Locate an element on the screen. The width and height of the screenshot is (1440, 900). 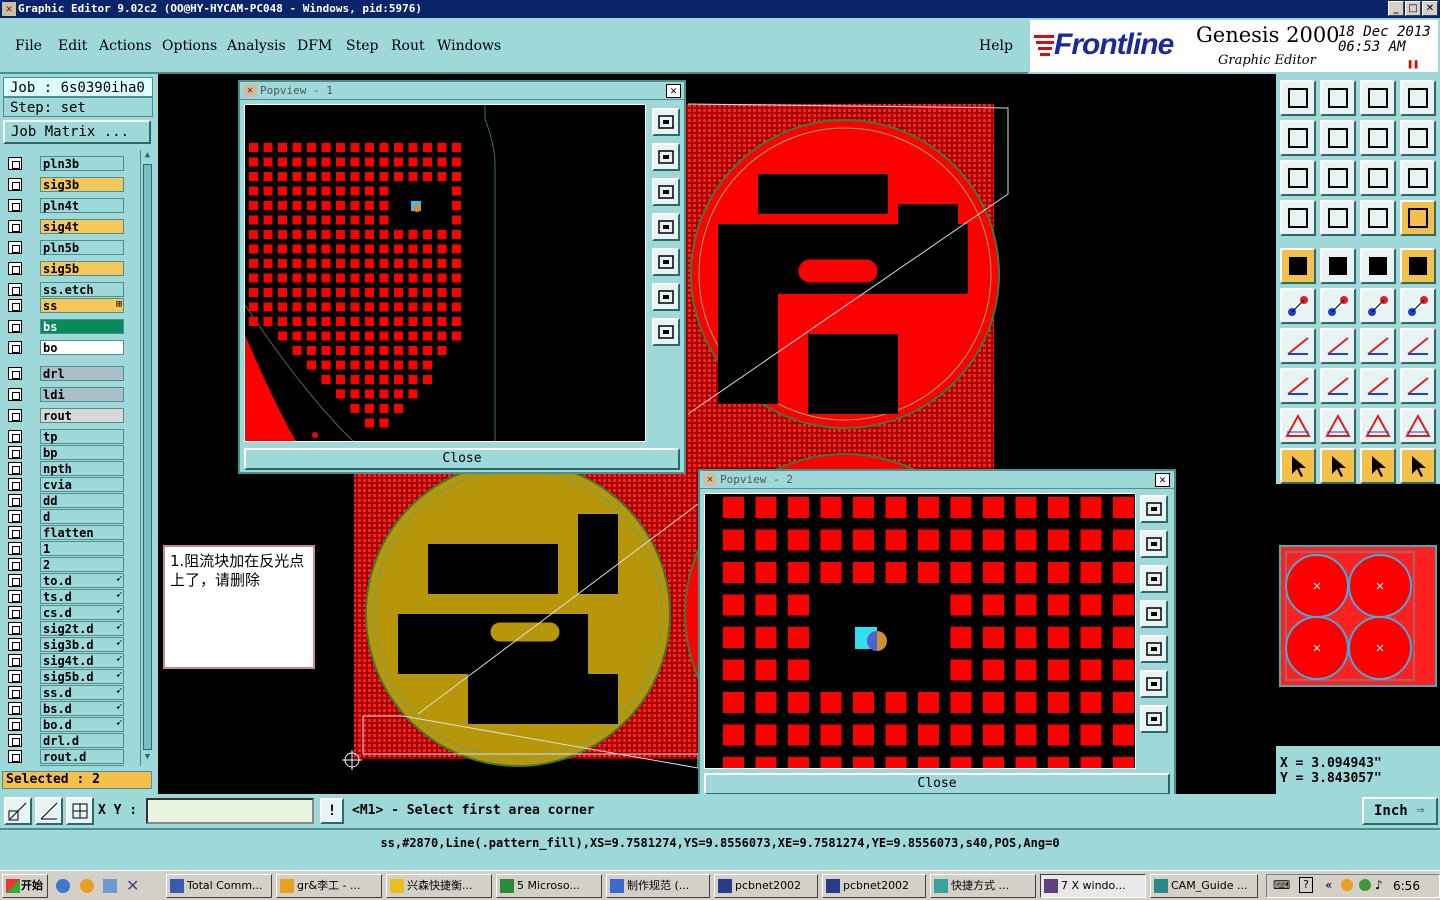
pointer-area-icon is located at coordinates (1378, 466).